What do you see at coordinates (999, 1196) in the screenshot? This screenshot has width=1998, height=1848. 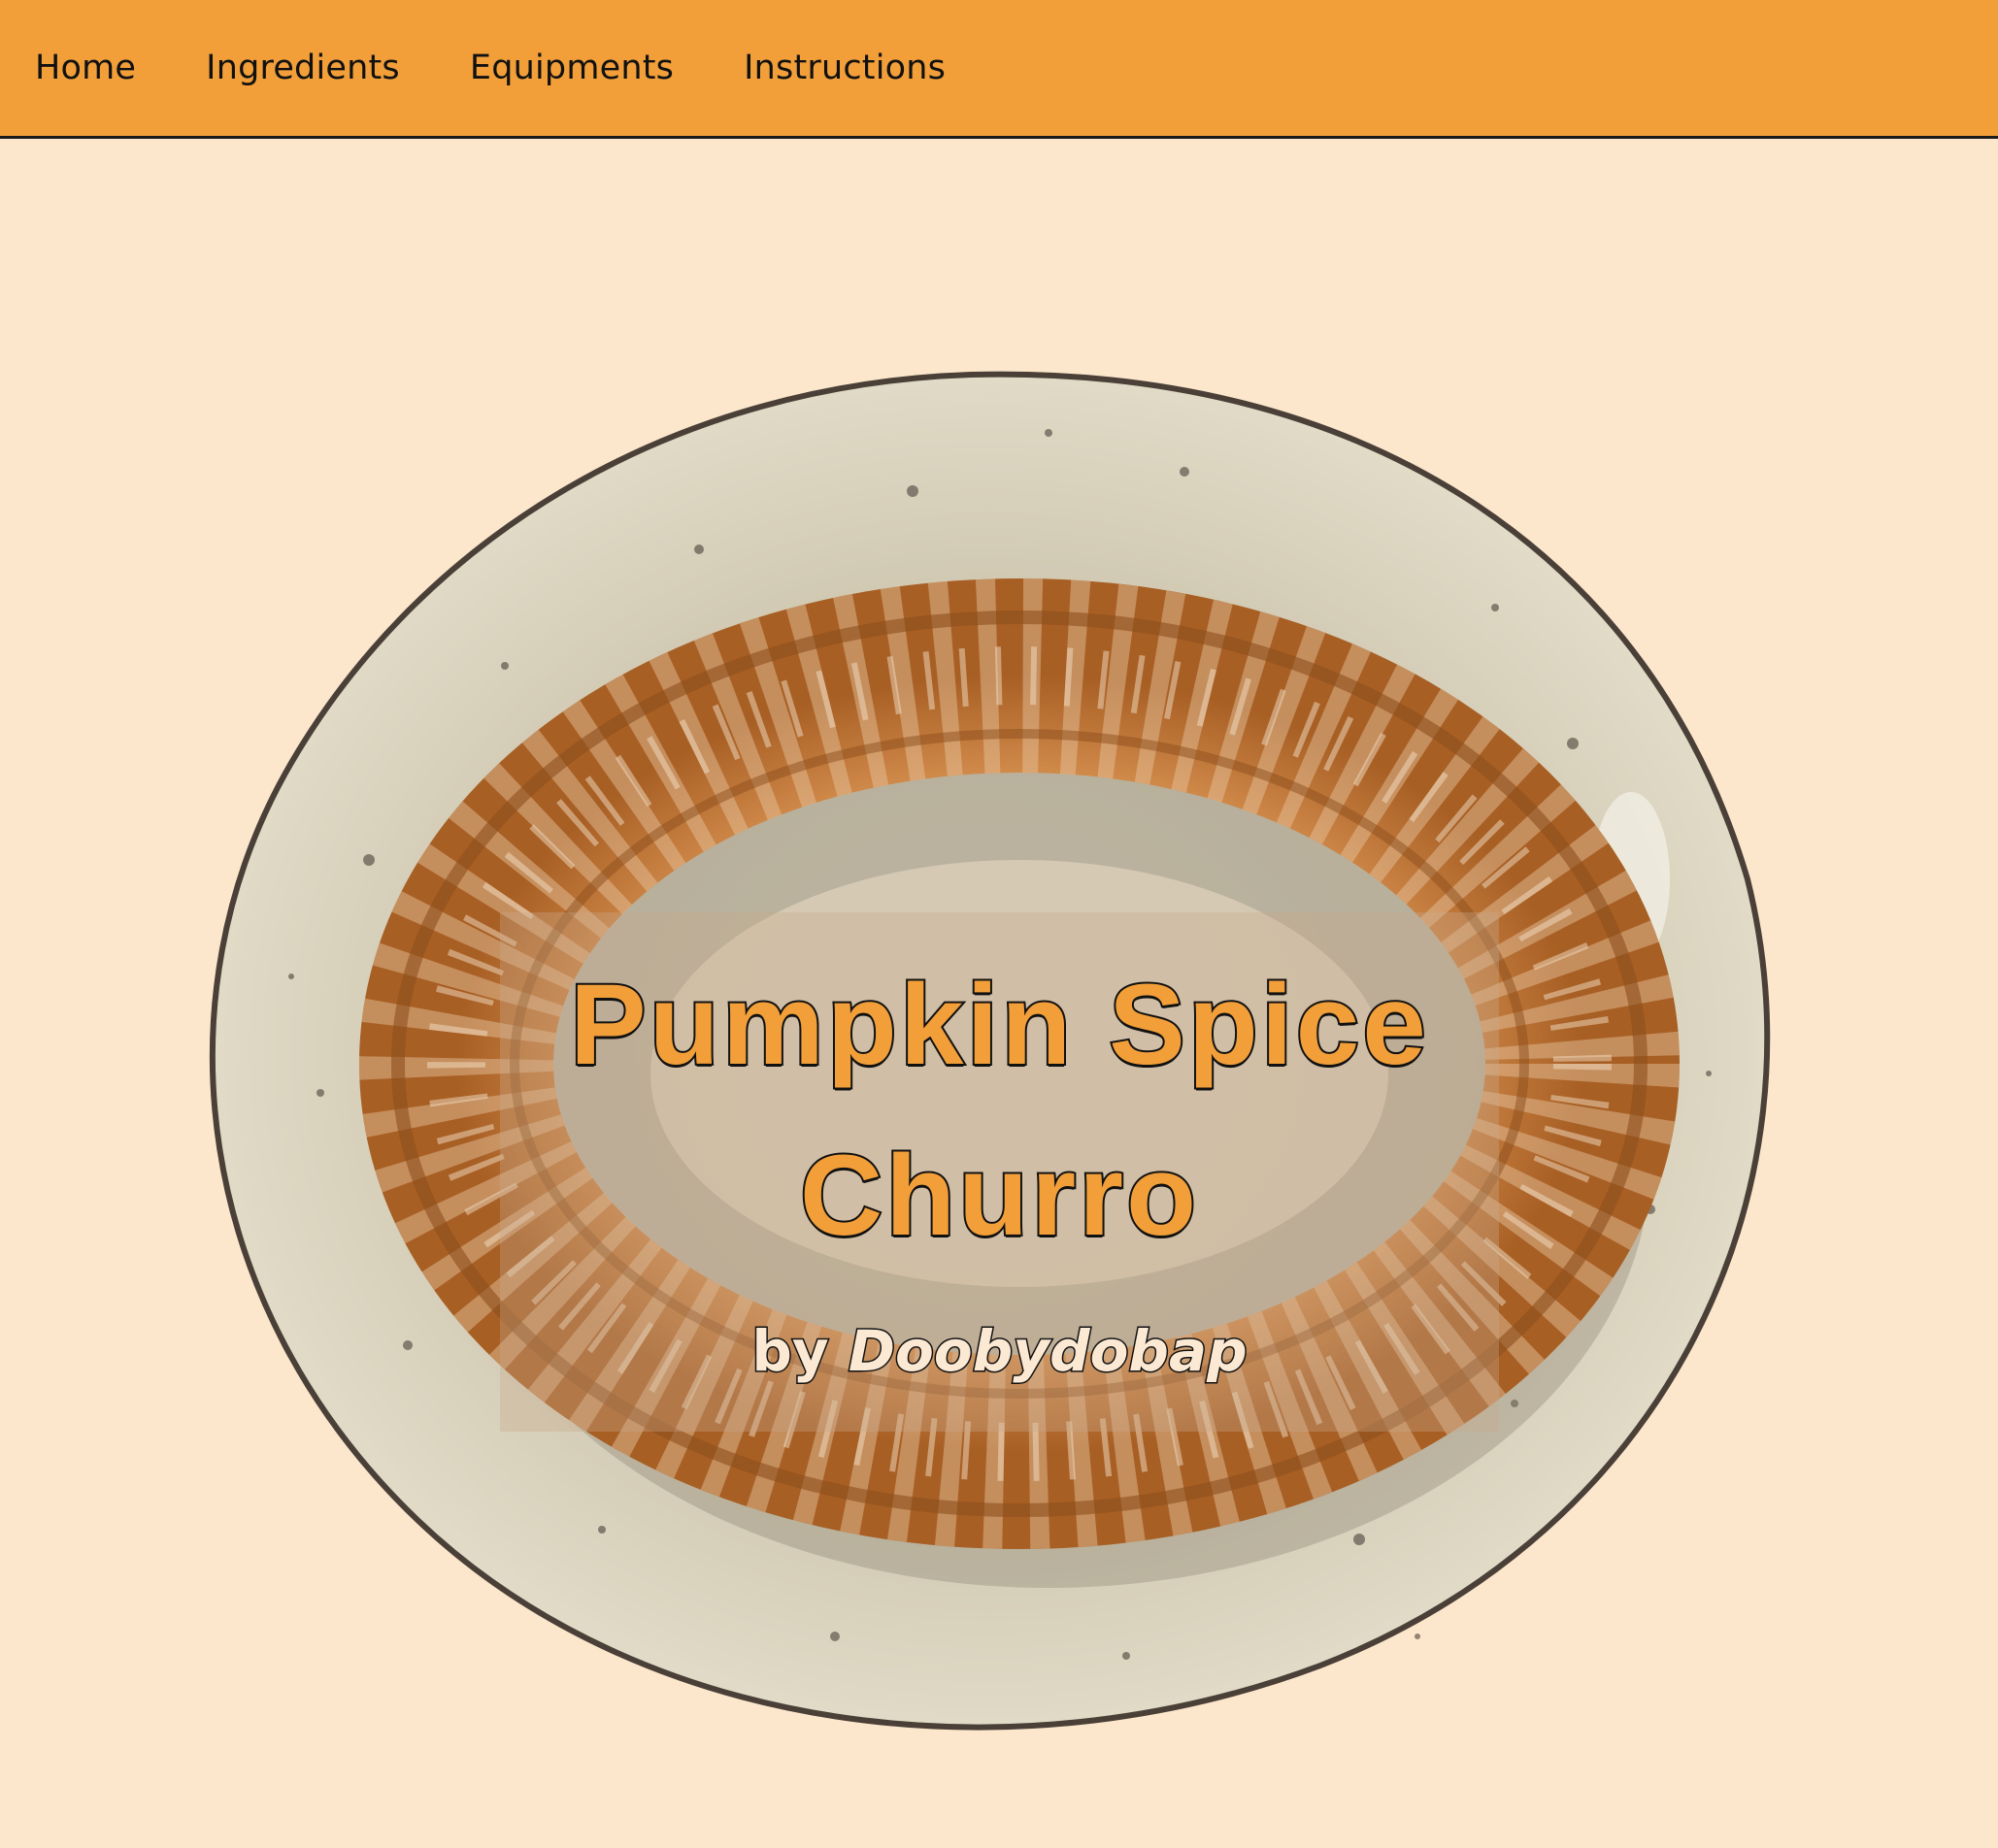 I see `recipe-title-line-2: Churro` at bounding box center [999, 1196].